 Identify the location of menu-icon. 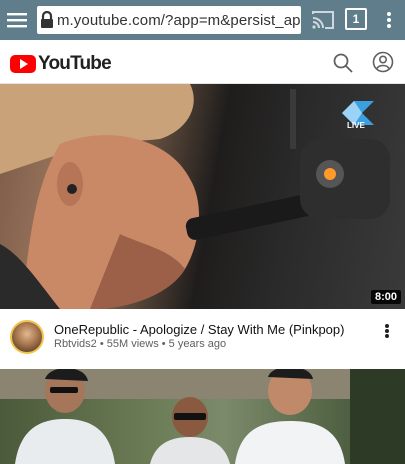
(17, 20).